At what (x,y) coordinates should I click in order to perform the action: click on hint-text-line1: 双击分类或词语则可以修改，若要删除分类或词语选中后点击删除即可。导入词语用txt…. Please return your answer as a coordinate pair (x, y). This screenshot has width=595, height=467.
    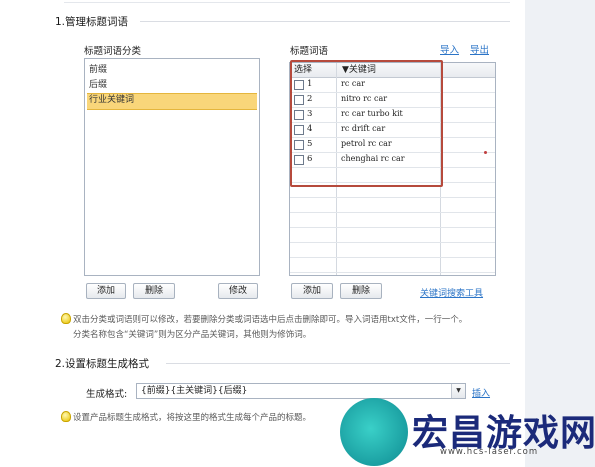
    Looking at the image, I should click on (270, 320).